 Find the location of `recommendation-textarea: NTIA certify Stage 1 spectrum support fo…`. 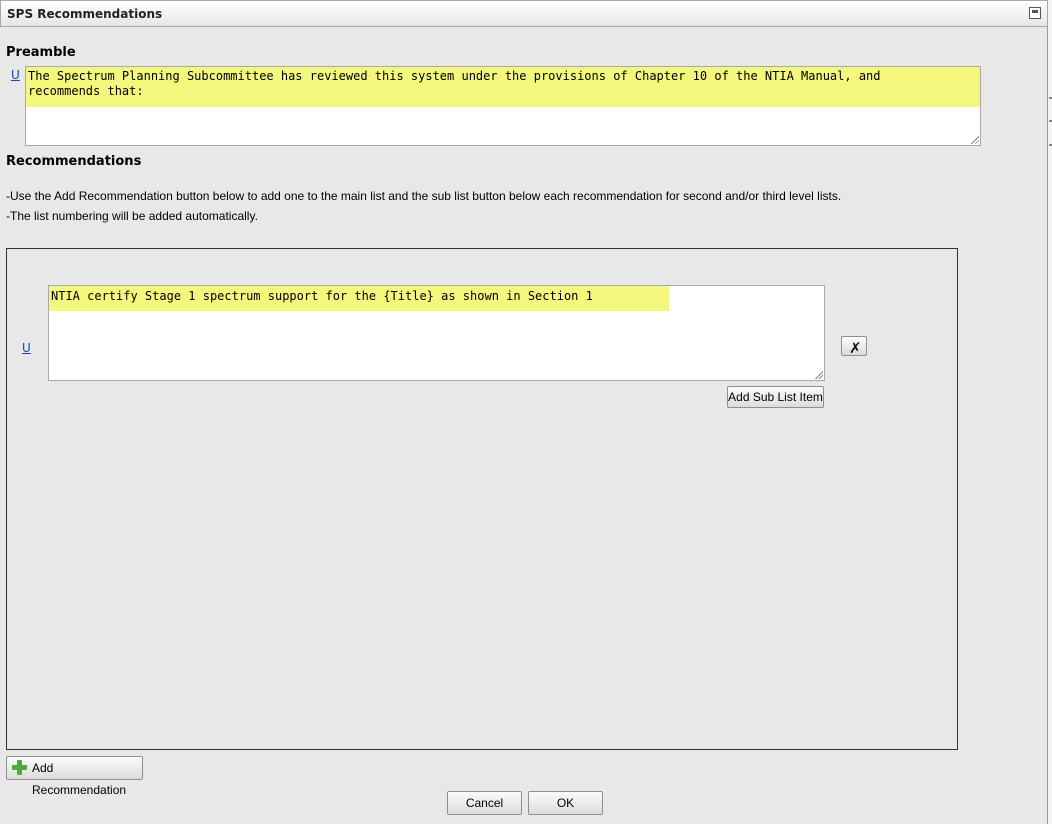

recommendation-textarea: NTIA certify Stage 1 spectrum support fo… is located at coordinates (436, 333).